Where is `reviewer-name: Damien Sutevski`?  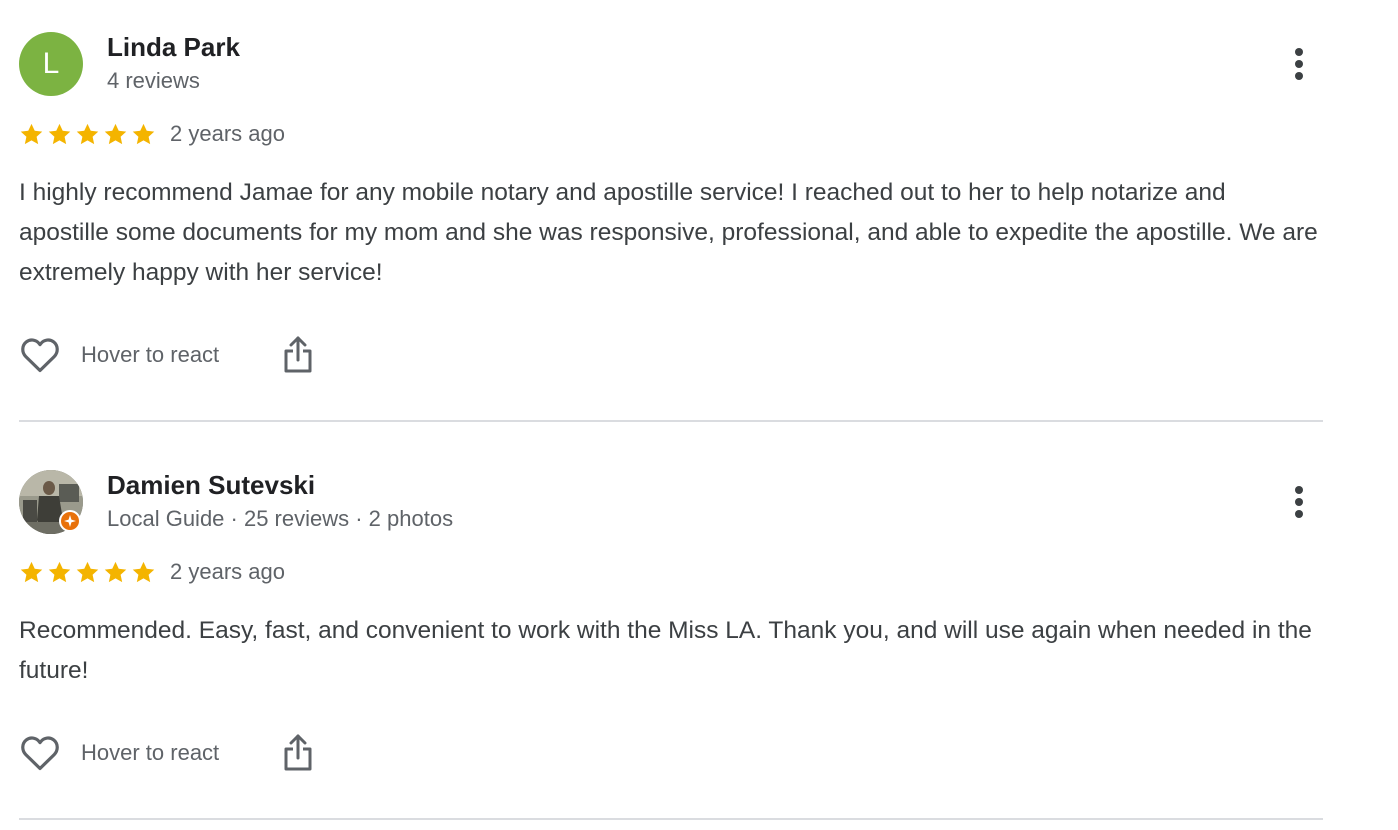
reviewer-name: Damien Sutevski is located at coordinates (211, 485).